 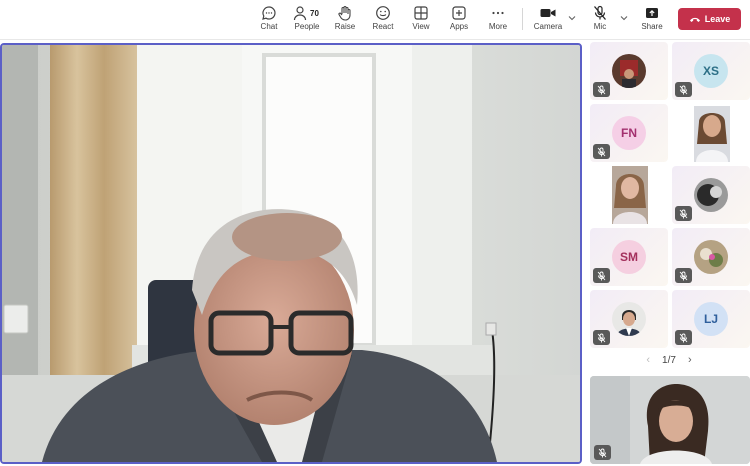 What do you see at coordinates (383, 13) in the screenshot?
I see `emoji-icon` at bounding box center [383, 13].